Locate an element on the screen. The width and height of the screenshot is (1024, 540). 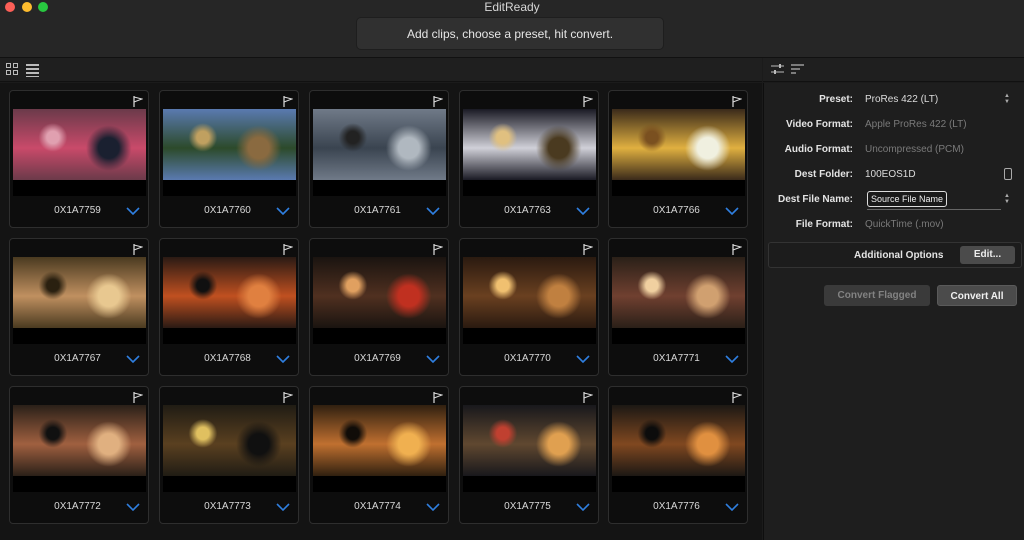
clip-name: 0X1A7770 is located at coordinates (527, 358).